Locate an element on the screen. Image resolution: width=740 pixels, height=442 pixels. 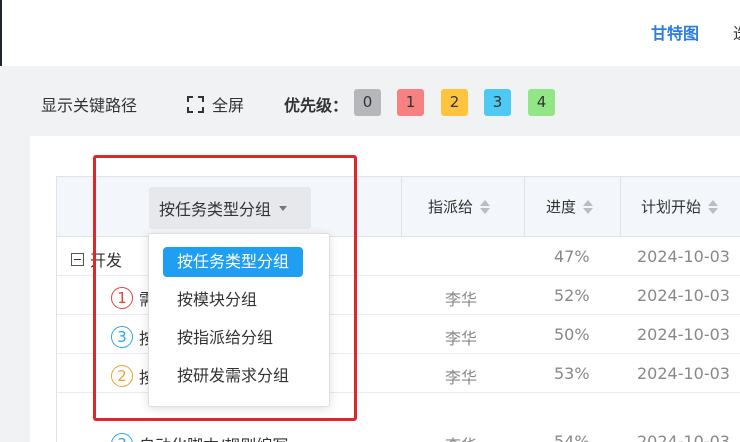
task-progress: 54% is located at coordinates (572, 437).